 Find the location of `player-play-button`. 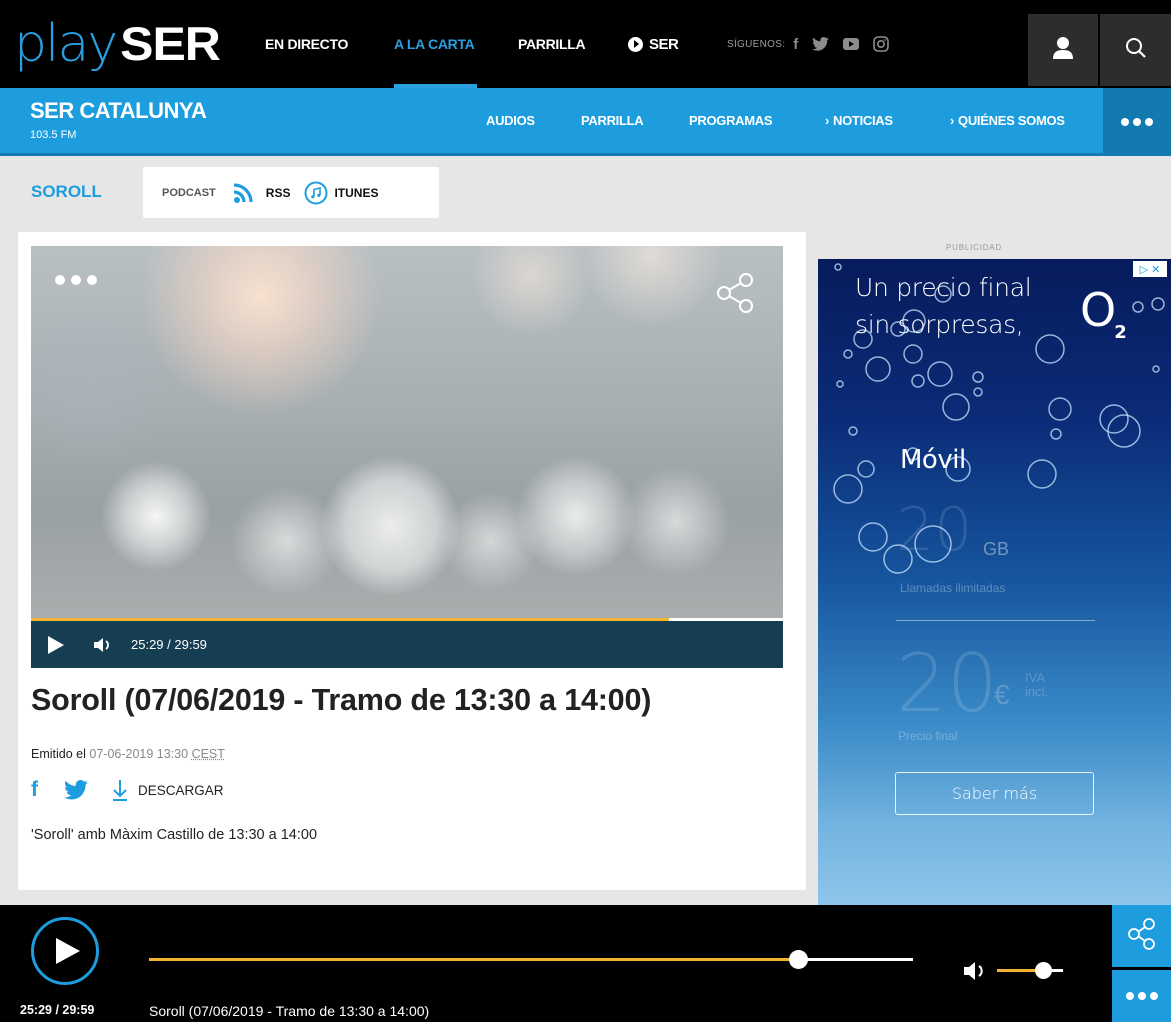

player-play-button is located at coordinates (65, 951).